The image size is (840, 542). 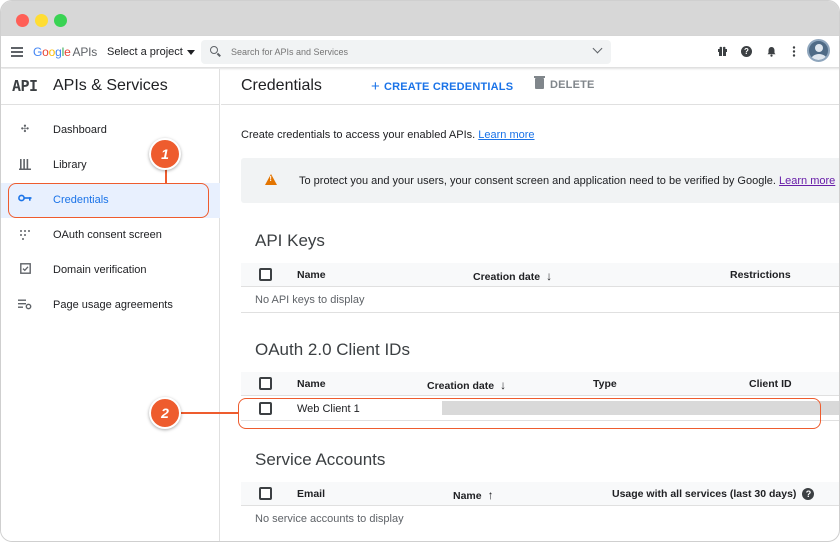 What do you see at coordinates (794, 52) in the screenshot?
I see `more-vert-icon` at bounding box center [794, 52].